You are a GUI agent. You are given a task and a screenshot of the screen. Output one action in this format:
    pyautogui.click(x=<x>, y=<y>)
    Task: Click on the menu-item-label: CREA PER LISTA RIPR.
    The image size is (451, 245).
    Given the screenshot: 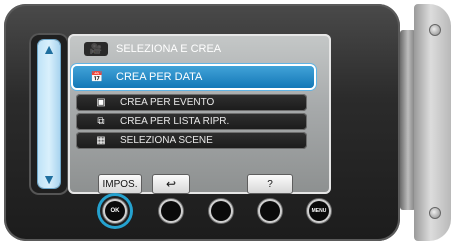 What is the action you would take?
    pyautogui.click(x=175, y=121)
    